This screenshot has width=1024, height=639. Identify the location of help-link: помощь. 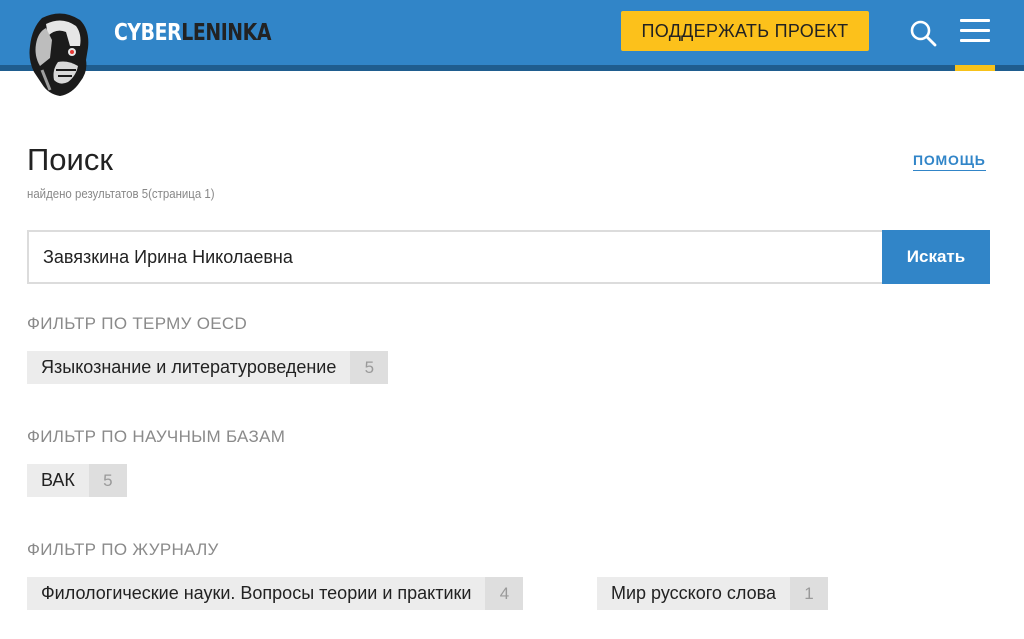
(949, 161).